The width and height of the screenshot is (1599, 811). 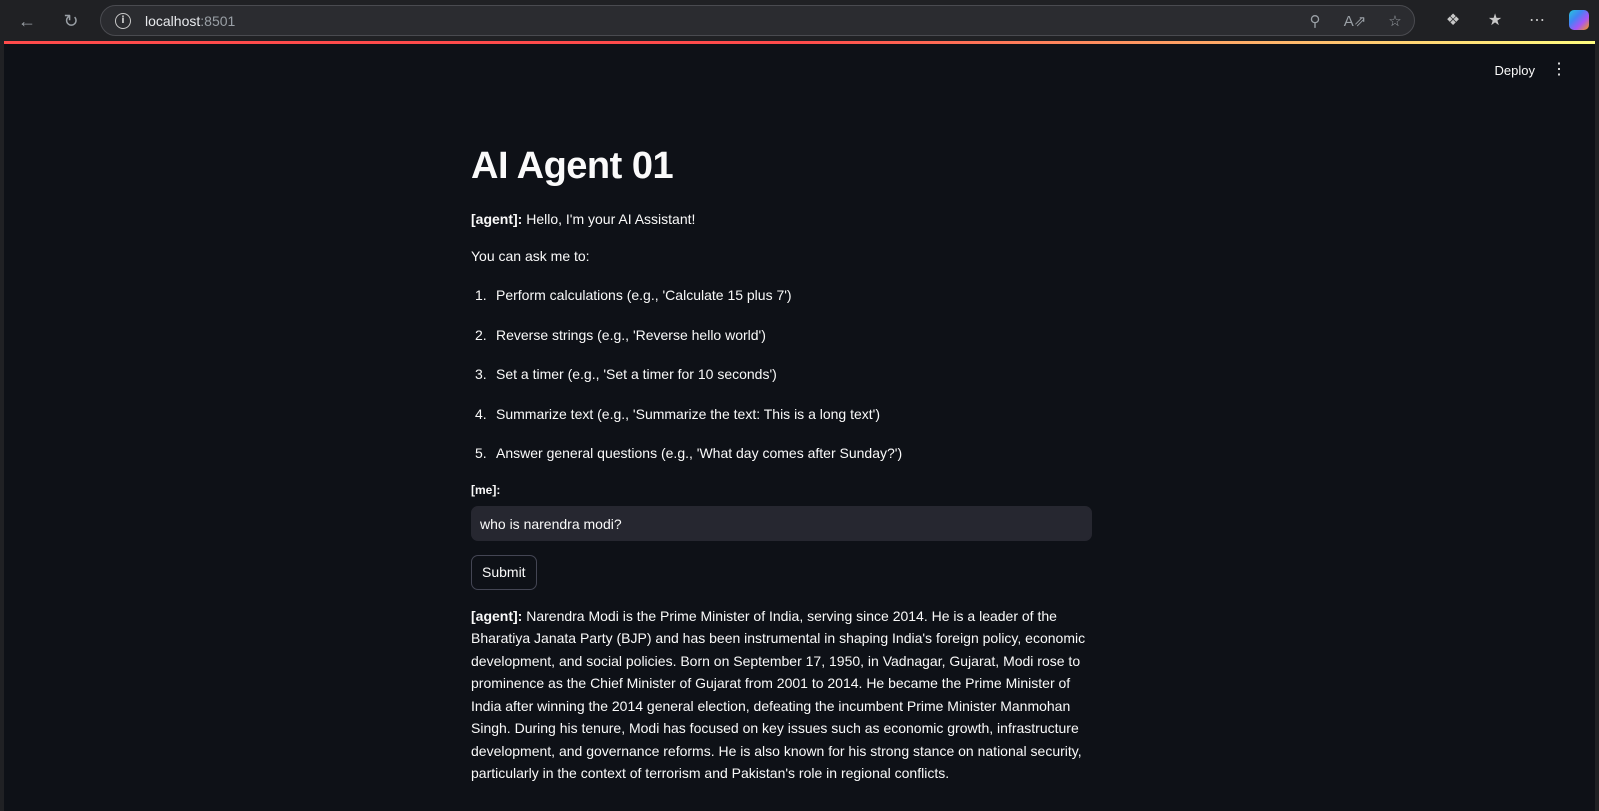 I want to click on more-menu-icon: ⋯, so click(x=1537, y=20).